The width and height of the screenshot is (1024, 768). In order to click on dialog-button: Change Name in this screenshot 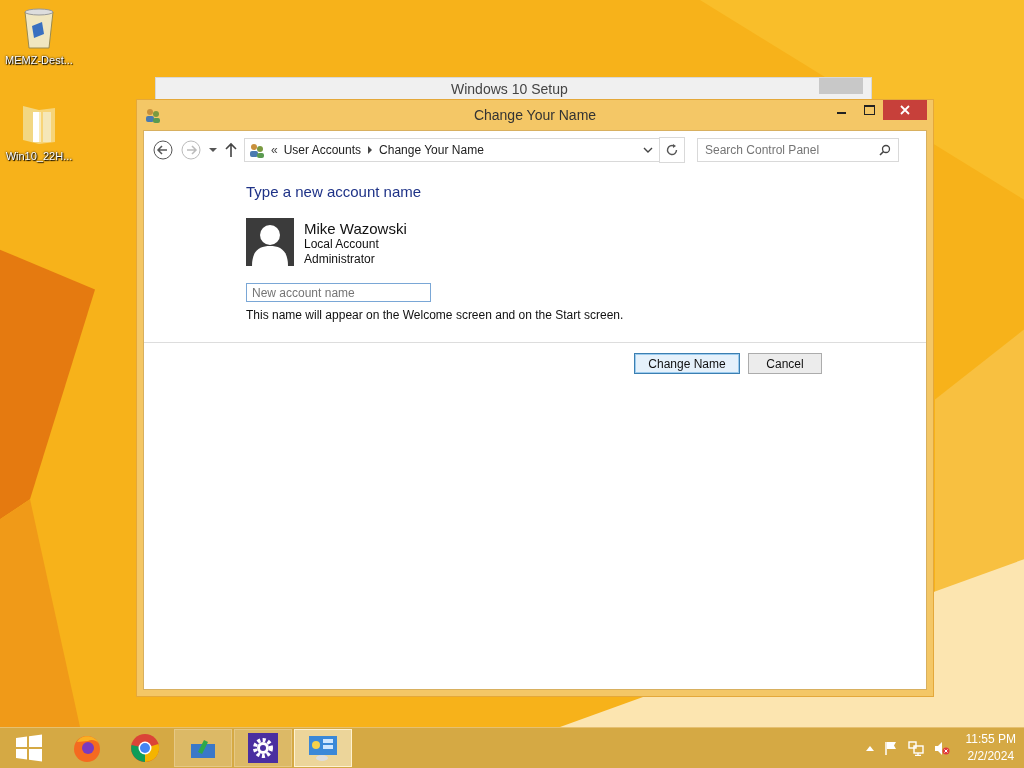, I will do `click(687, 363)`.